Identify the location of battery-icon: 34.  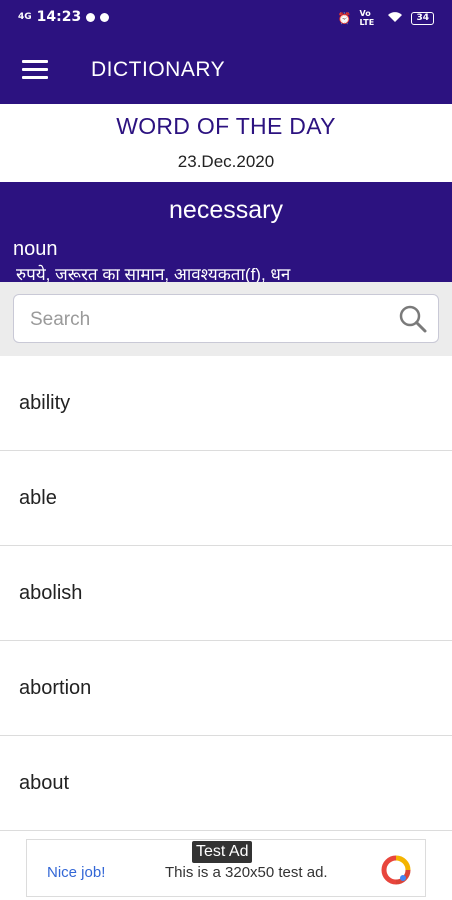
(422, 18).